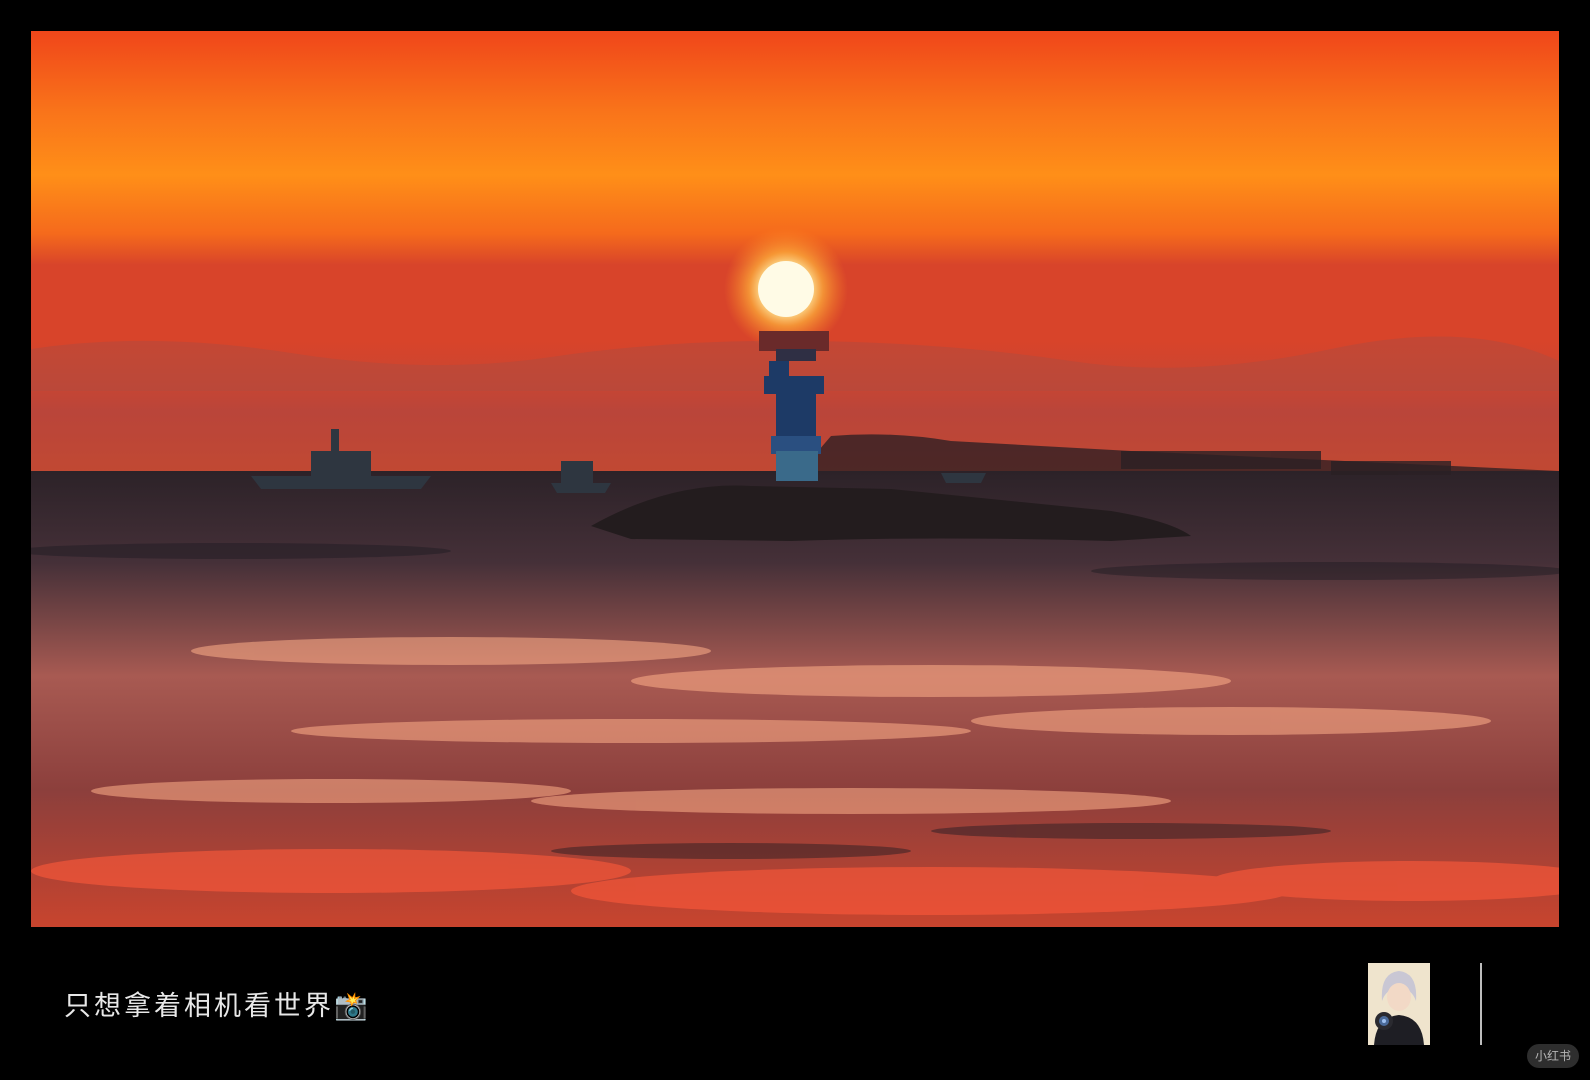 This screenshot has width=1590, height=1080. What do you see at coordinates (1553, 1056) in the screenshot?
I see `watermark-badge: 小红书` at bounding box center [1553, 1056].